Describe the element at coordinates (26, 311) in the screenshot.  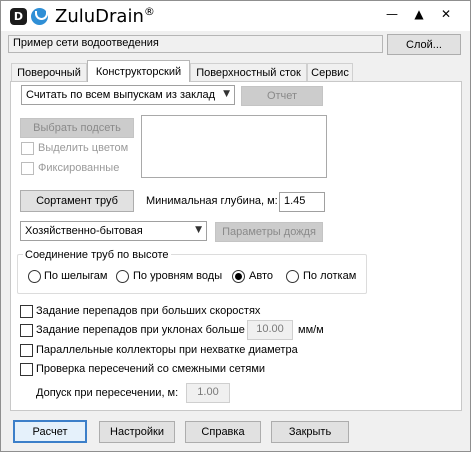
I see `drops-high-speed-checkbox` at that location.